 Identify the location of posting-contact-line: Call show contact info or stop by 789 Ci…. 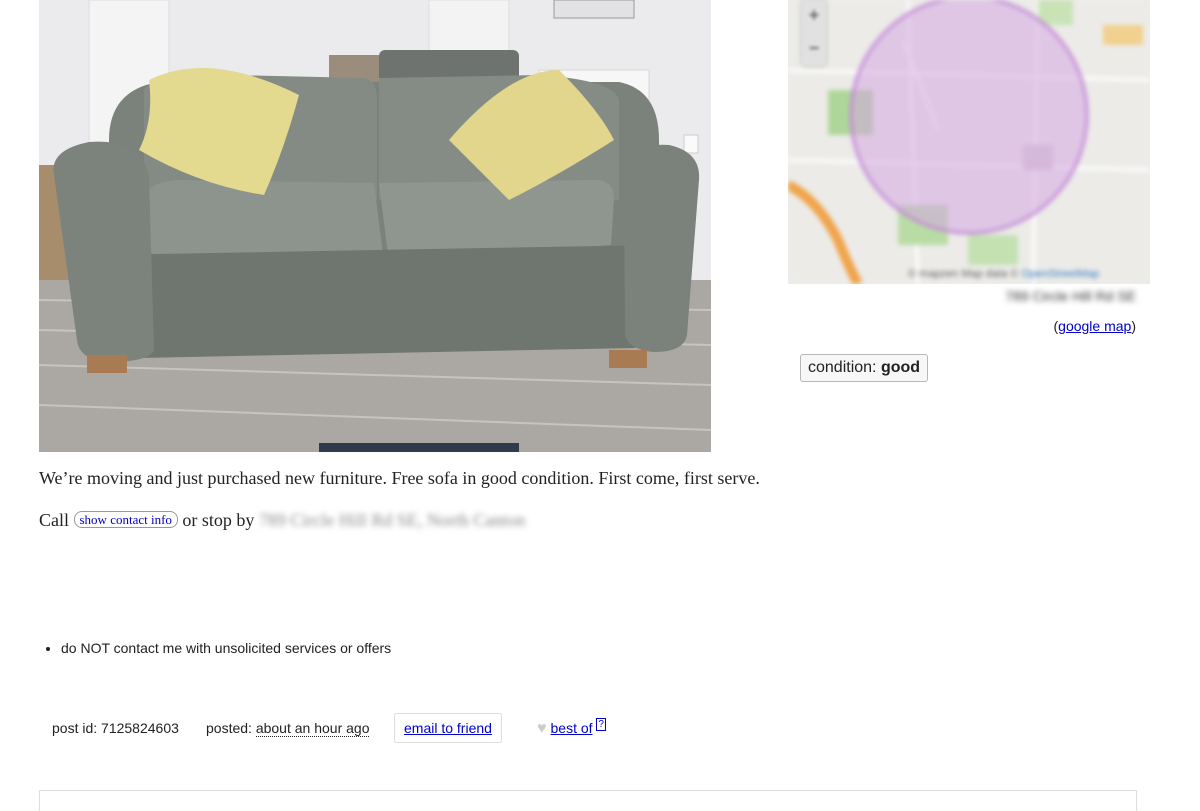
(282, 520).